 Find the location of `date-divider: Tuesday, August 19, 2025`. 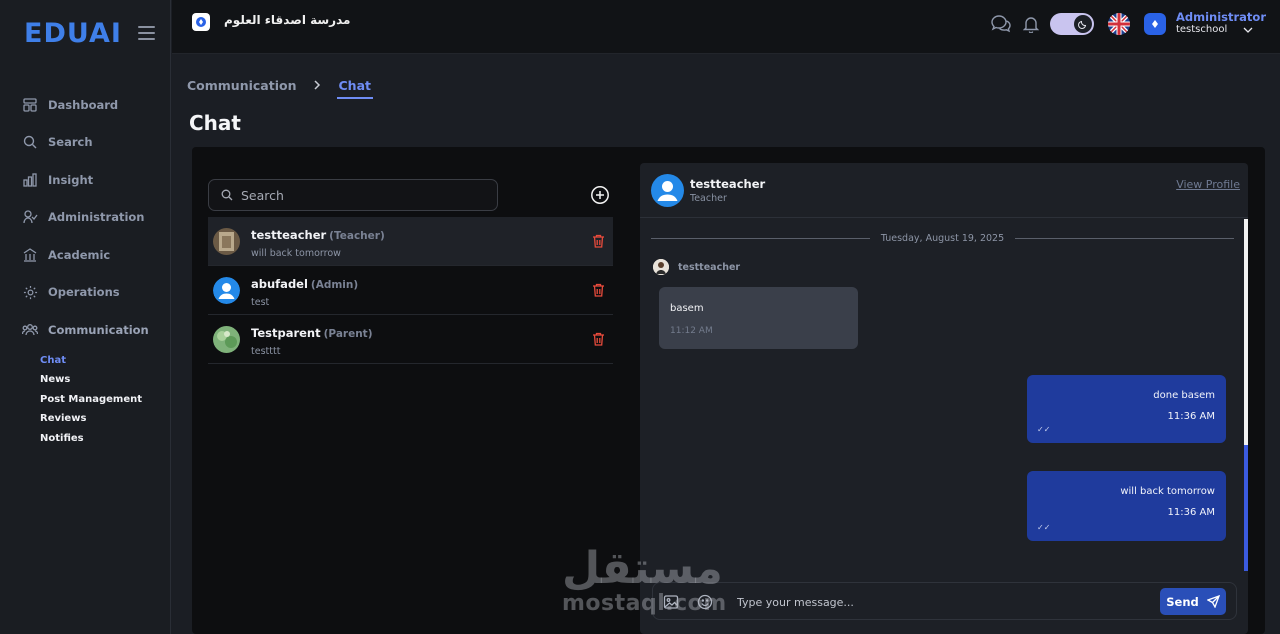

date-divider: Tuesday, August 19, 2025 is located at coordinates (943, 238).